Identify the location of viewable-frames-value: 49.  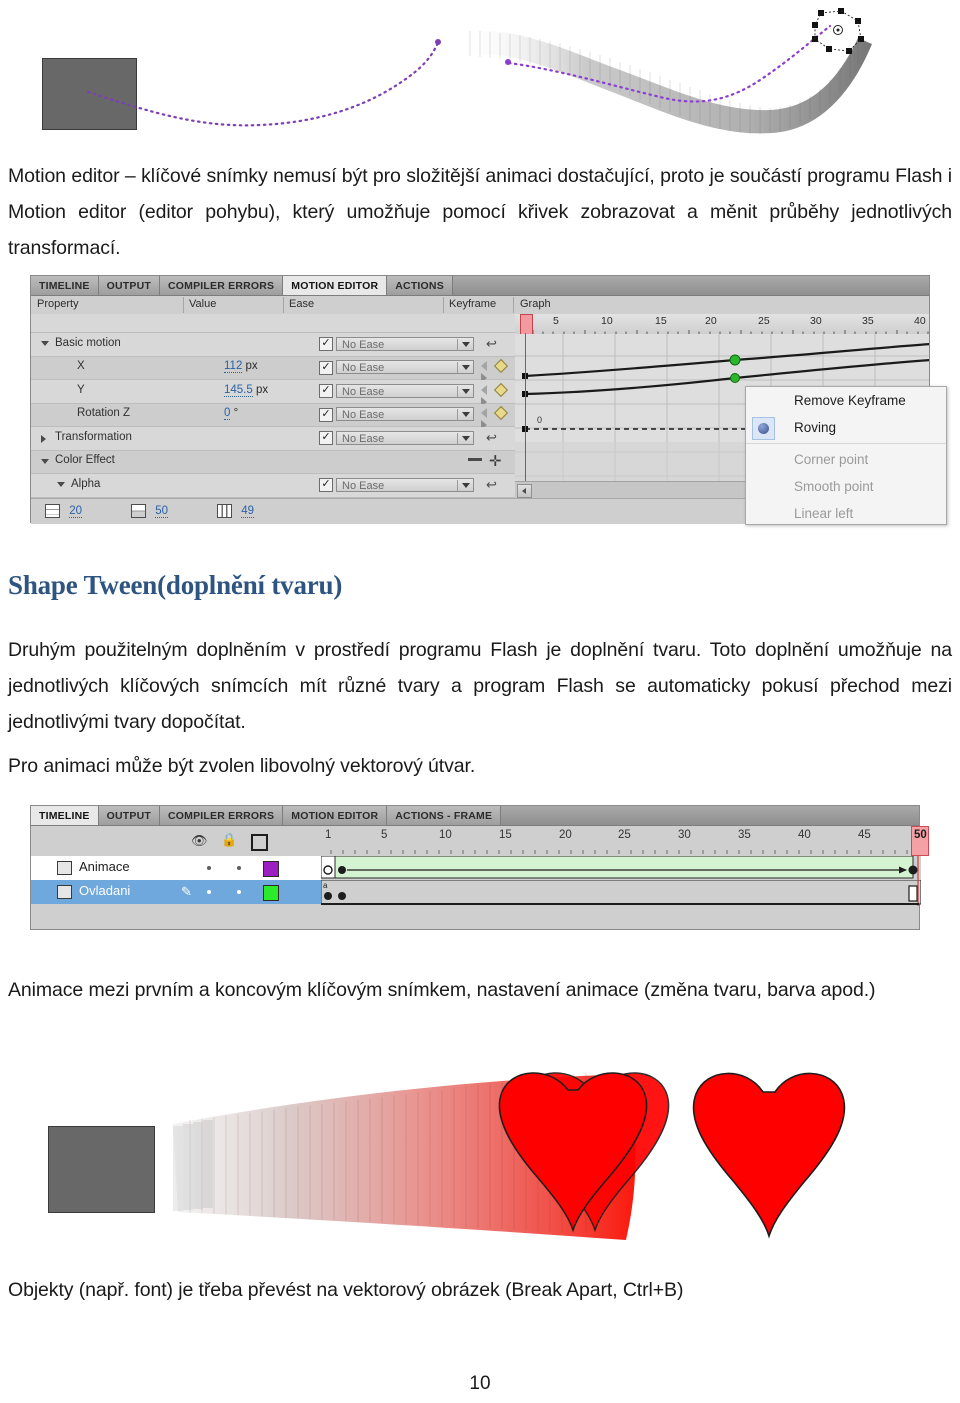
(247, 511).